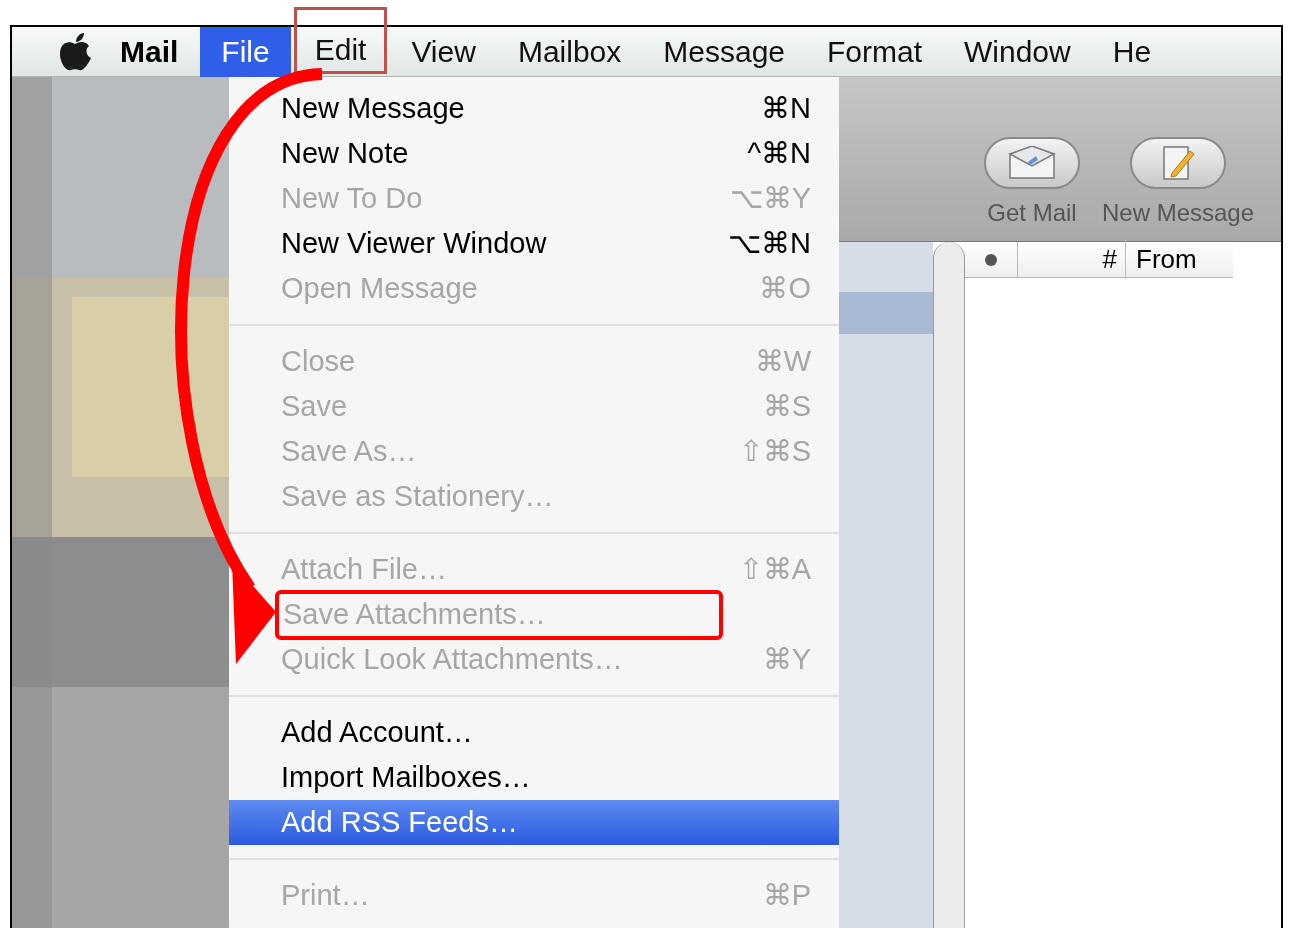 The width and height of the screenshot is (1289, 928). Describe the element at coordinates (443, 51) in the screenshot. I see `menu-title: View` at that location.